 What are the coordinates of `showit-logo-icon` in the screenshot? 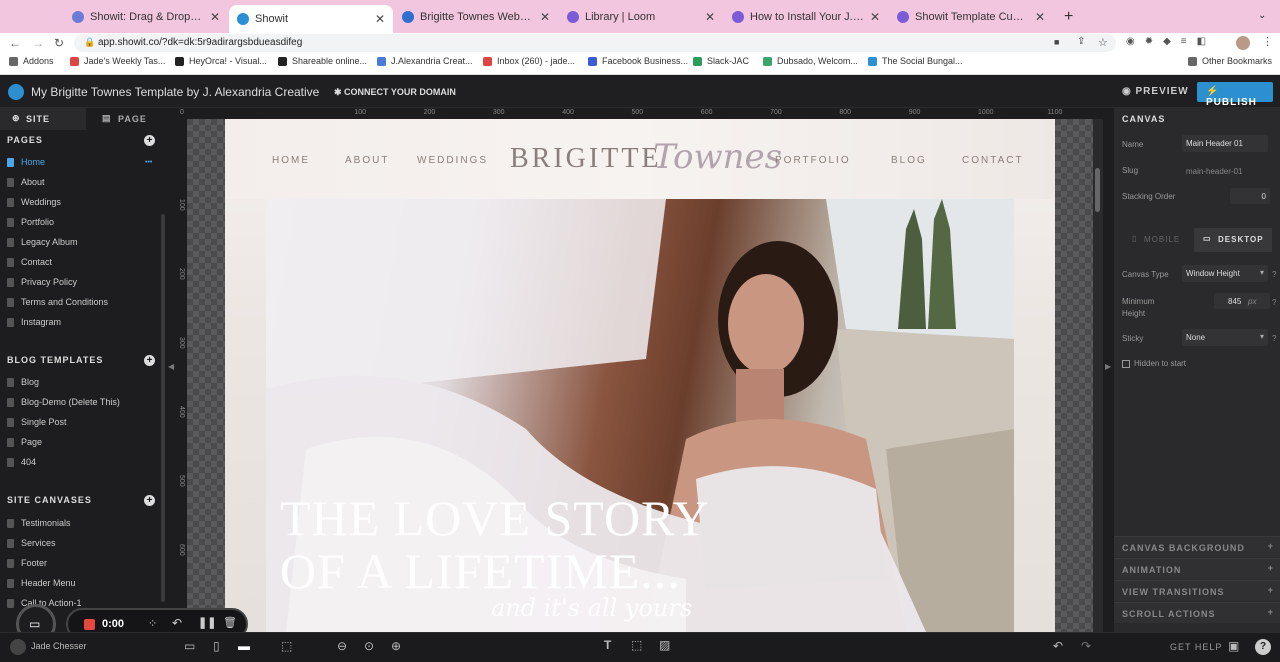 It's located at (16, 92).